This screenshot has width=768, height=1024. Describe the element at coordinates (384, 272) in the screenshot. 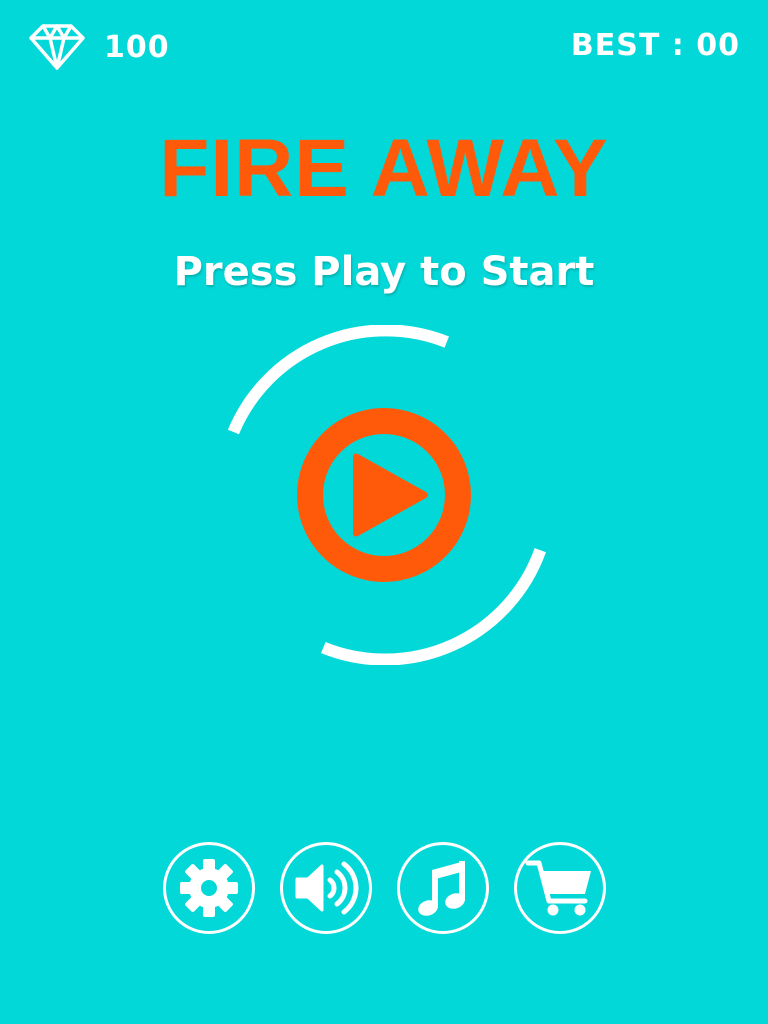

I see `start-prompt: Press Play to Start` at that location.